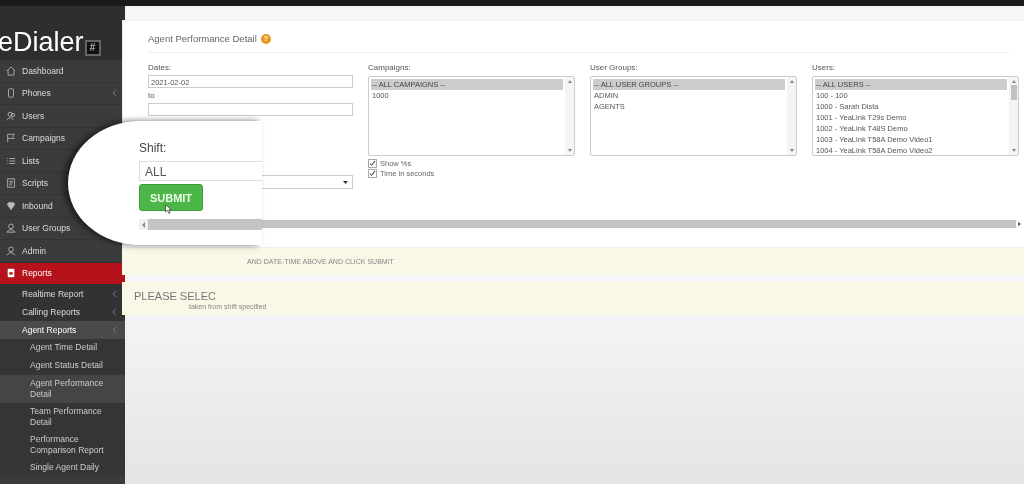  Describe the element at coordinates (168, 209) in the screenshot. I see `cursor-icon` at that location.